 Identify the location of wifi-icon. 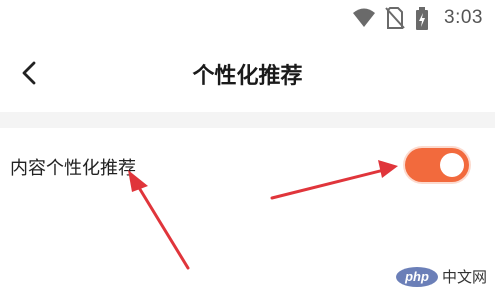
(364, 17).